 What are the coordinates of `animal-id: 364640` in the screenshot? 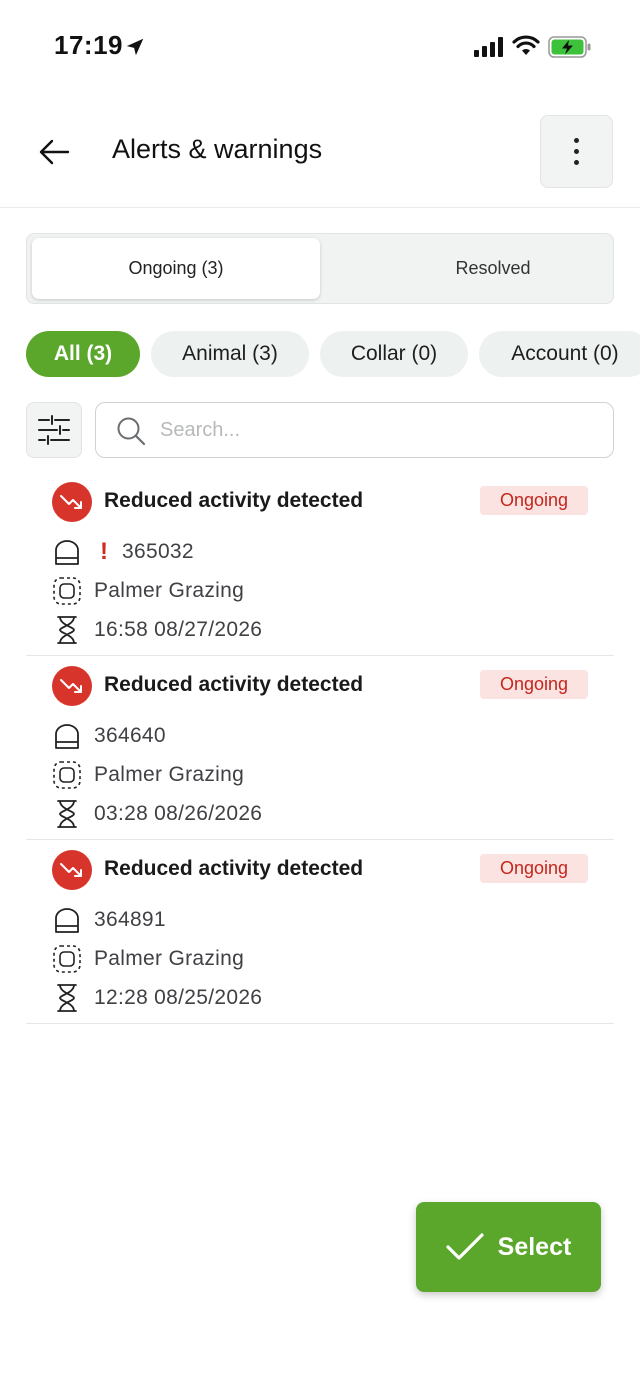 It's located at (130, 735).